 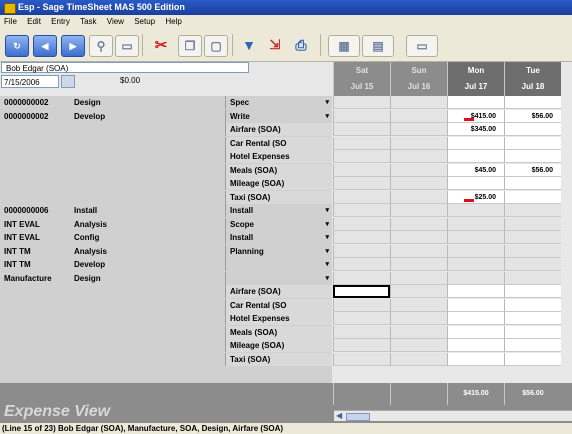 What do you see at coordinates (147, 210) in the screenshot?
I see `phase-cell: Install` at bounding box center [147, 210].